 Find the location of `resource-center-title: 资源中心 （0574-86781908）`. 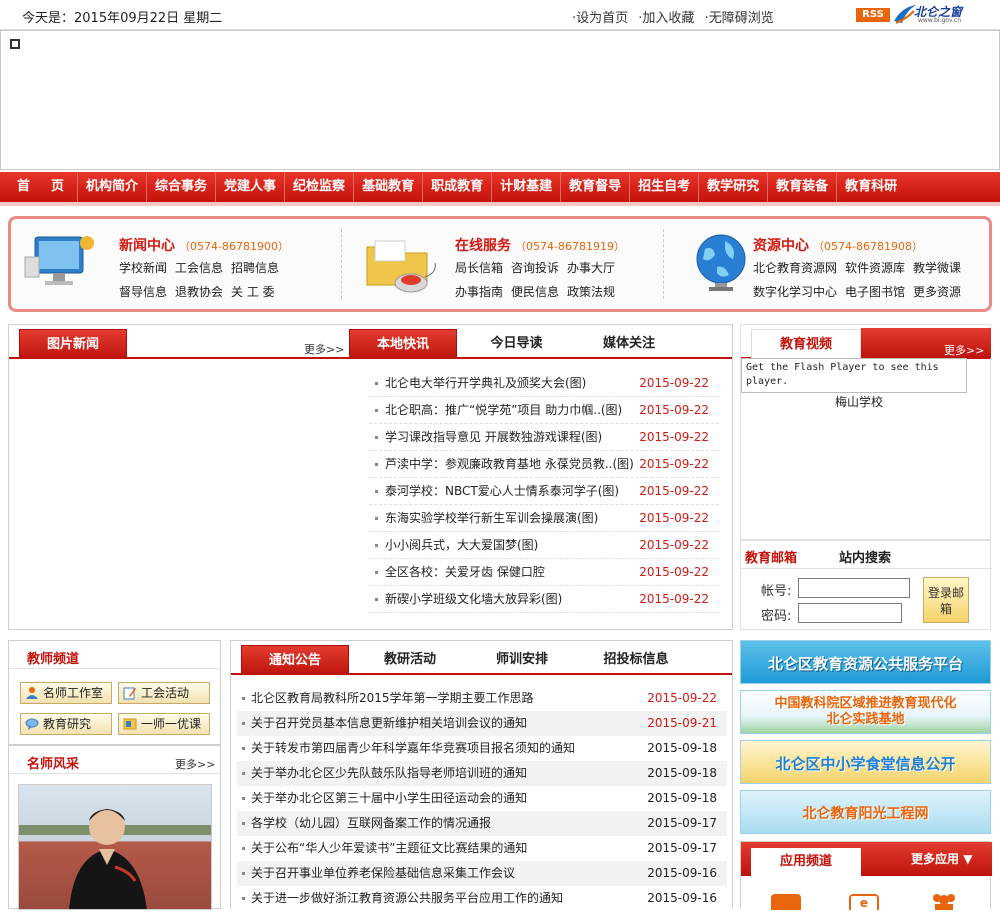

resource-center-title: 资源中心 （0574-86781908） is located at coordinates (838, 245).